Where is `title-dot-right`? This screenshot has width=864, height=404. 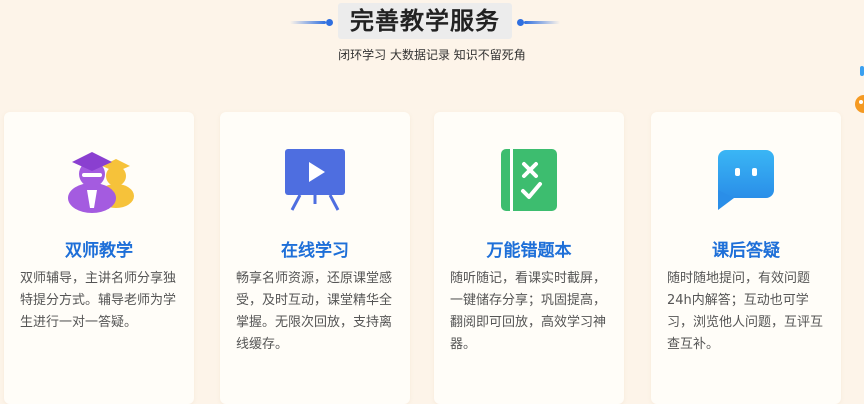
title-dot-right is located at coordinates (520, 22).